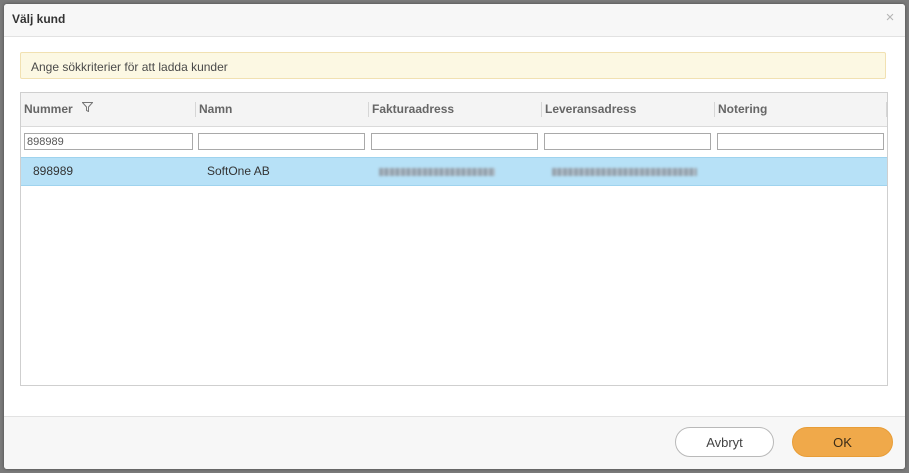  What do you see at coordinates (281, 141) in the screenshot?
I see `filter-input-namn` at bounding box center [281, 141].